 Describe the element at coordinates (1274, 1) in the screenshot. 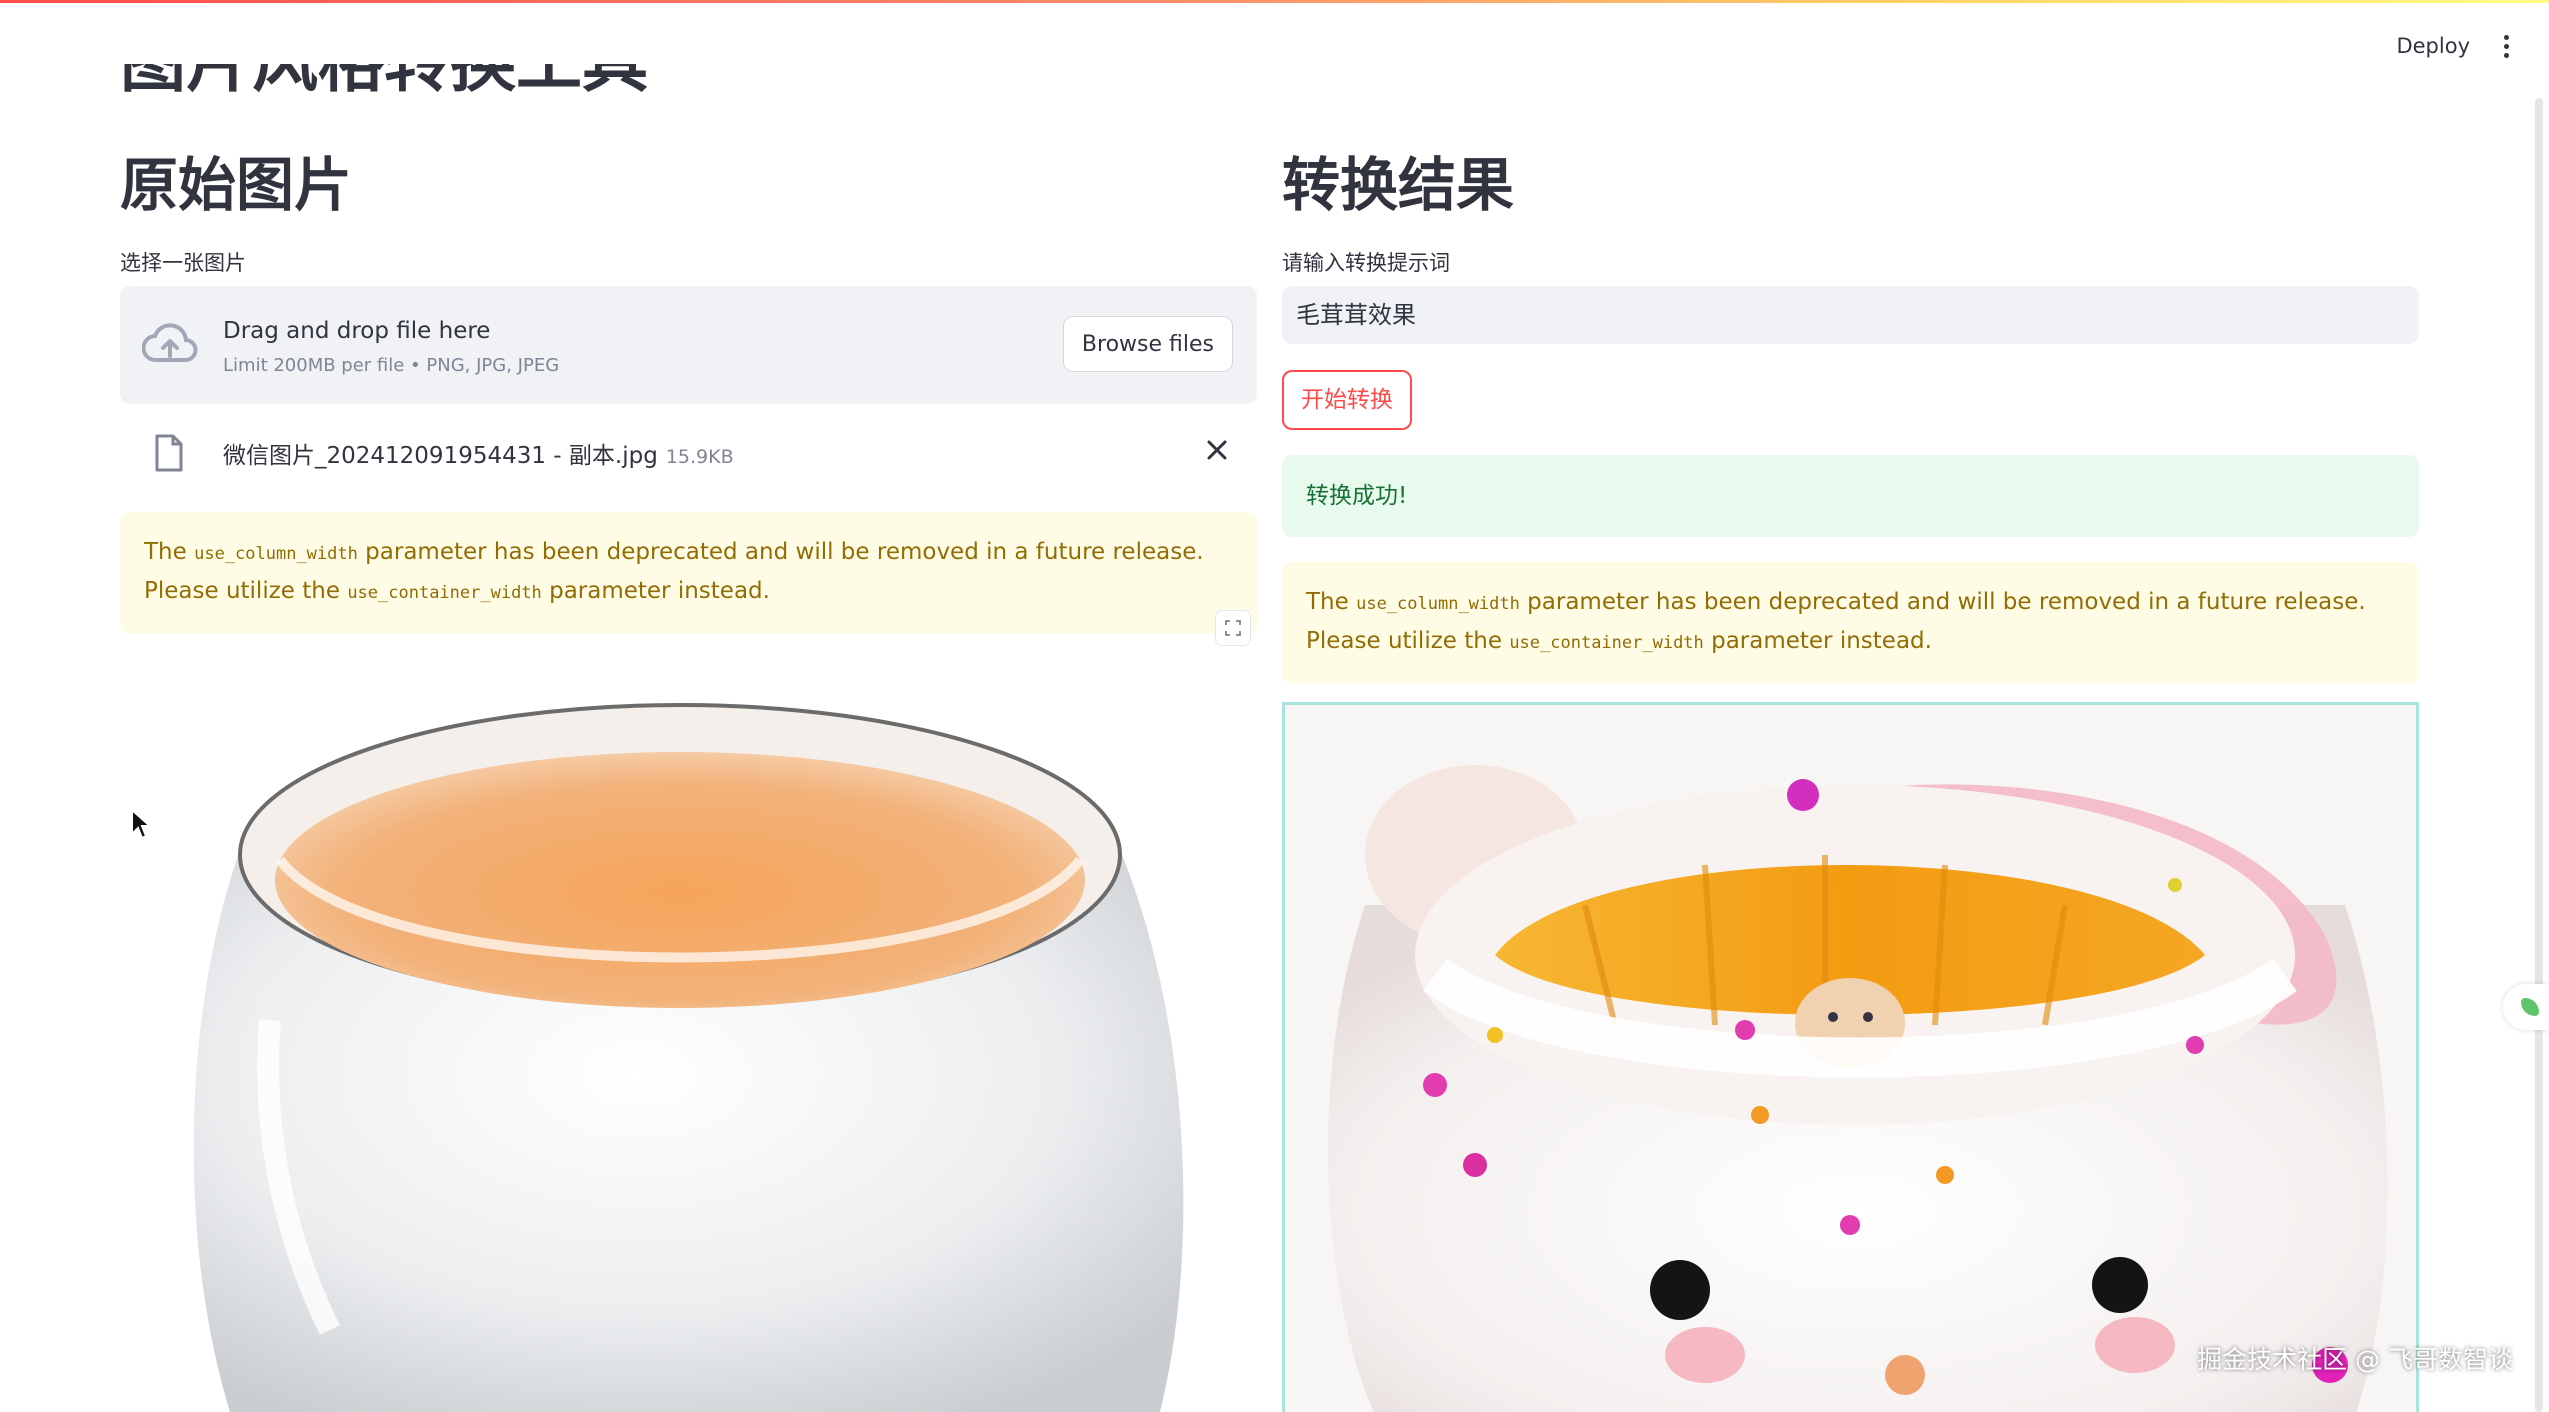

I see `top-accent-bar` at that location.